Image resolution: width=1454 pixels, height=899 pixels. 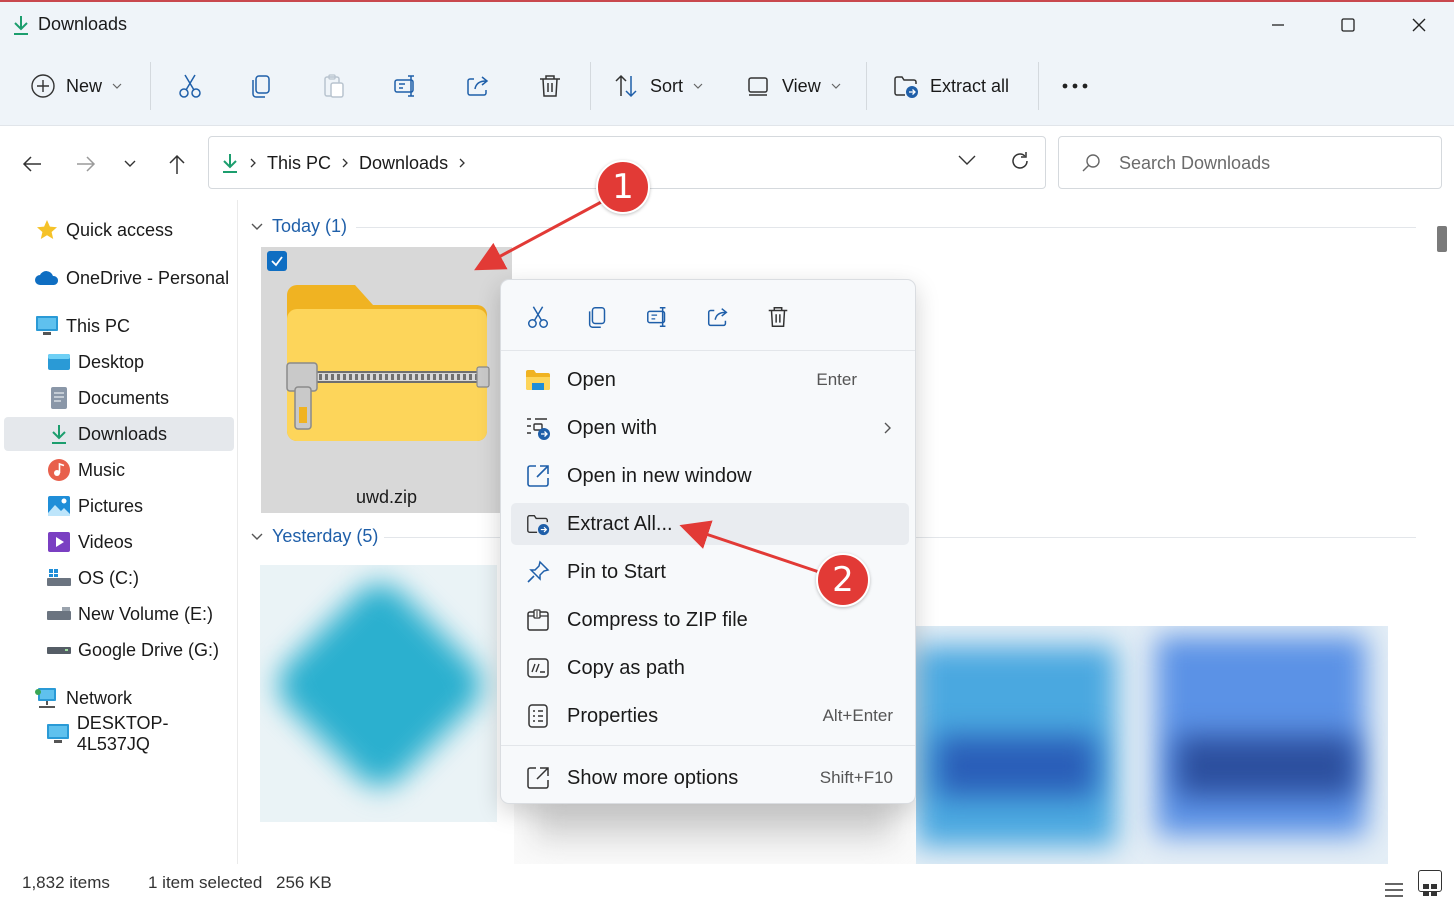 I want to click on new-button: New, so click(x=76, y=86).